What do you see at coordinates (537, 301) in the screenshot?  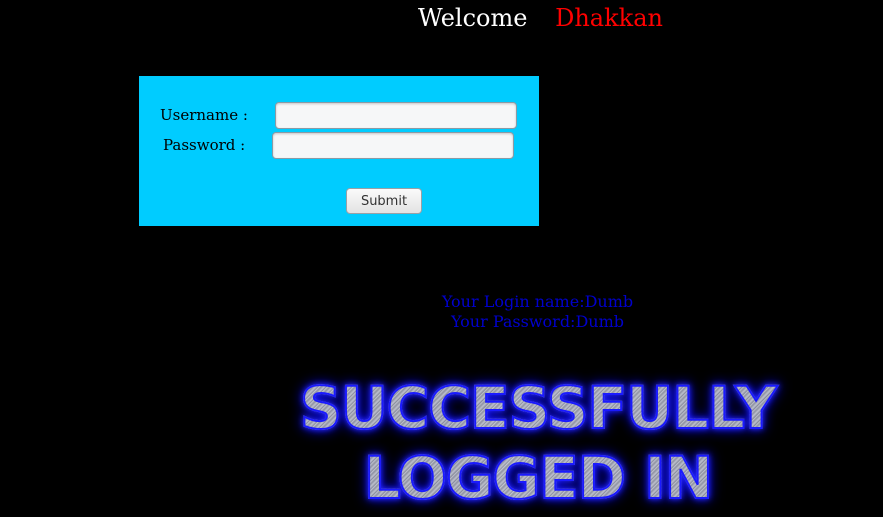 I see `login-name-text: Your Login name:Dumb` at bounding box center [537, 301].